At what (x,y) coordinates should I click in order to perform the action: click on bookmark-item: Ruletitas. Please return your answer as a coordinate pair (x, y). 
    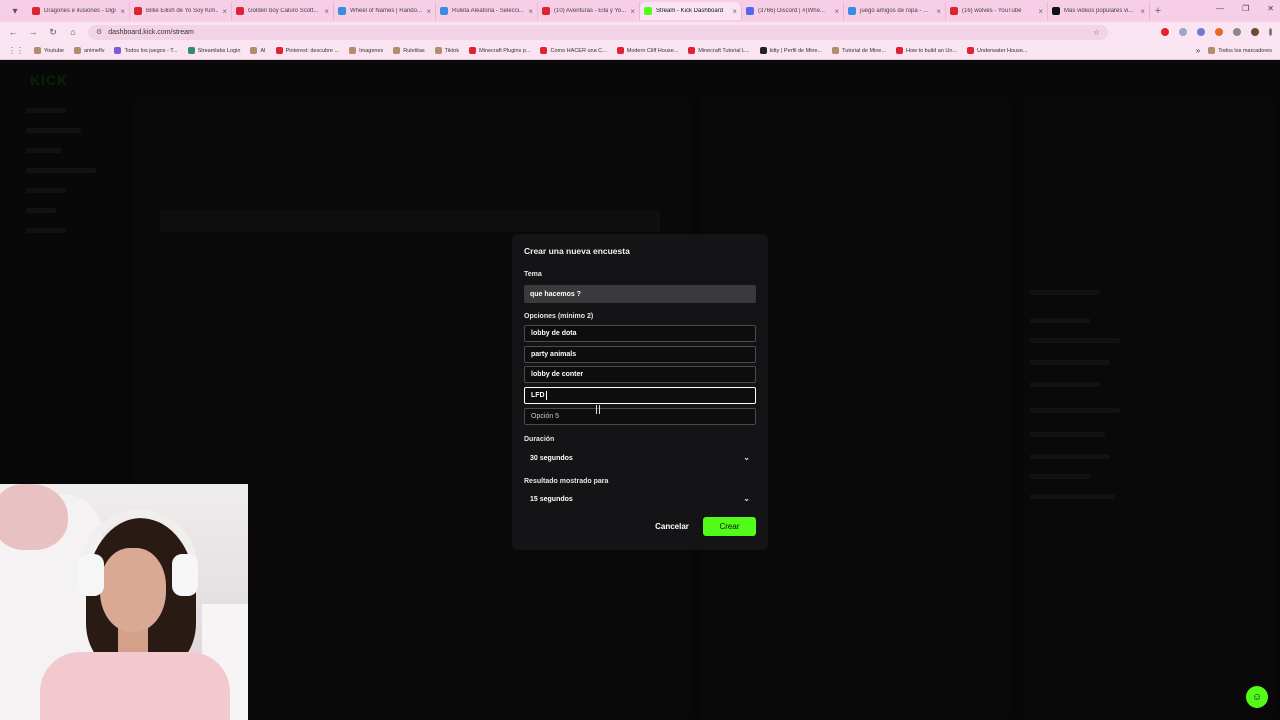
    Looking at the image, I should click on (409, 50).